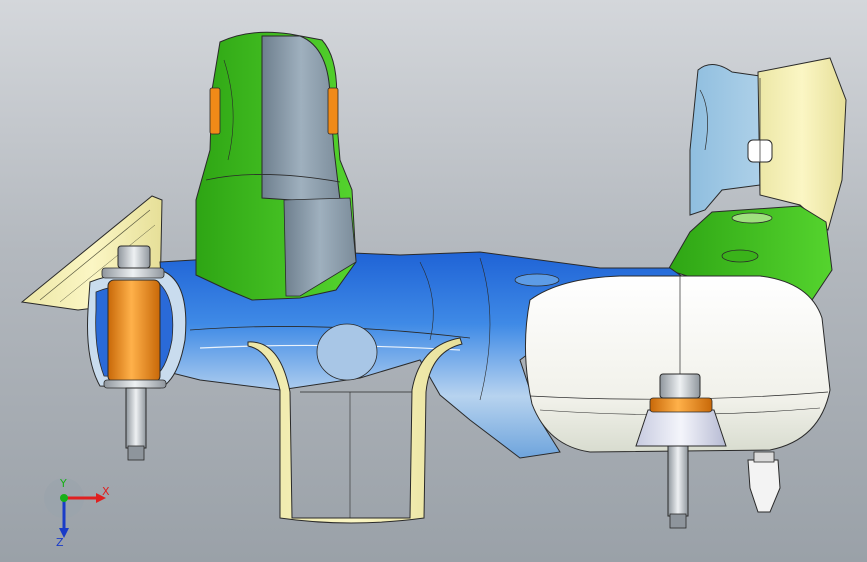 The image size is (867, 562). What do you see at coordinates (60, 542) in the screenshot?
I see `z-axis-label: Z` at bounding box center [60, 542].